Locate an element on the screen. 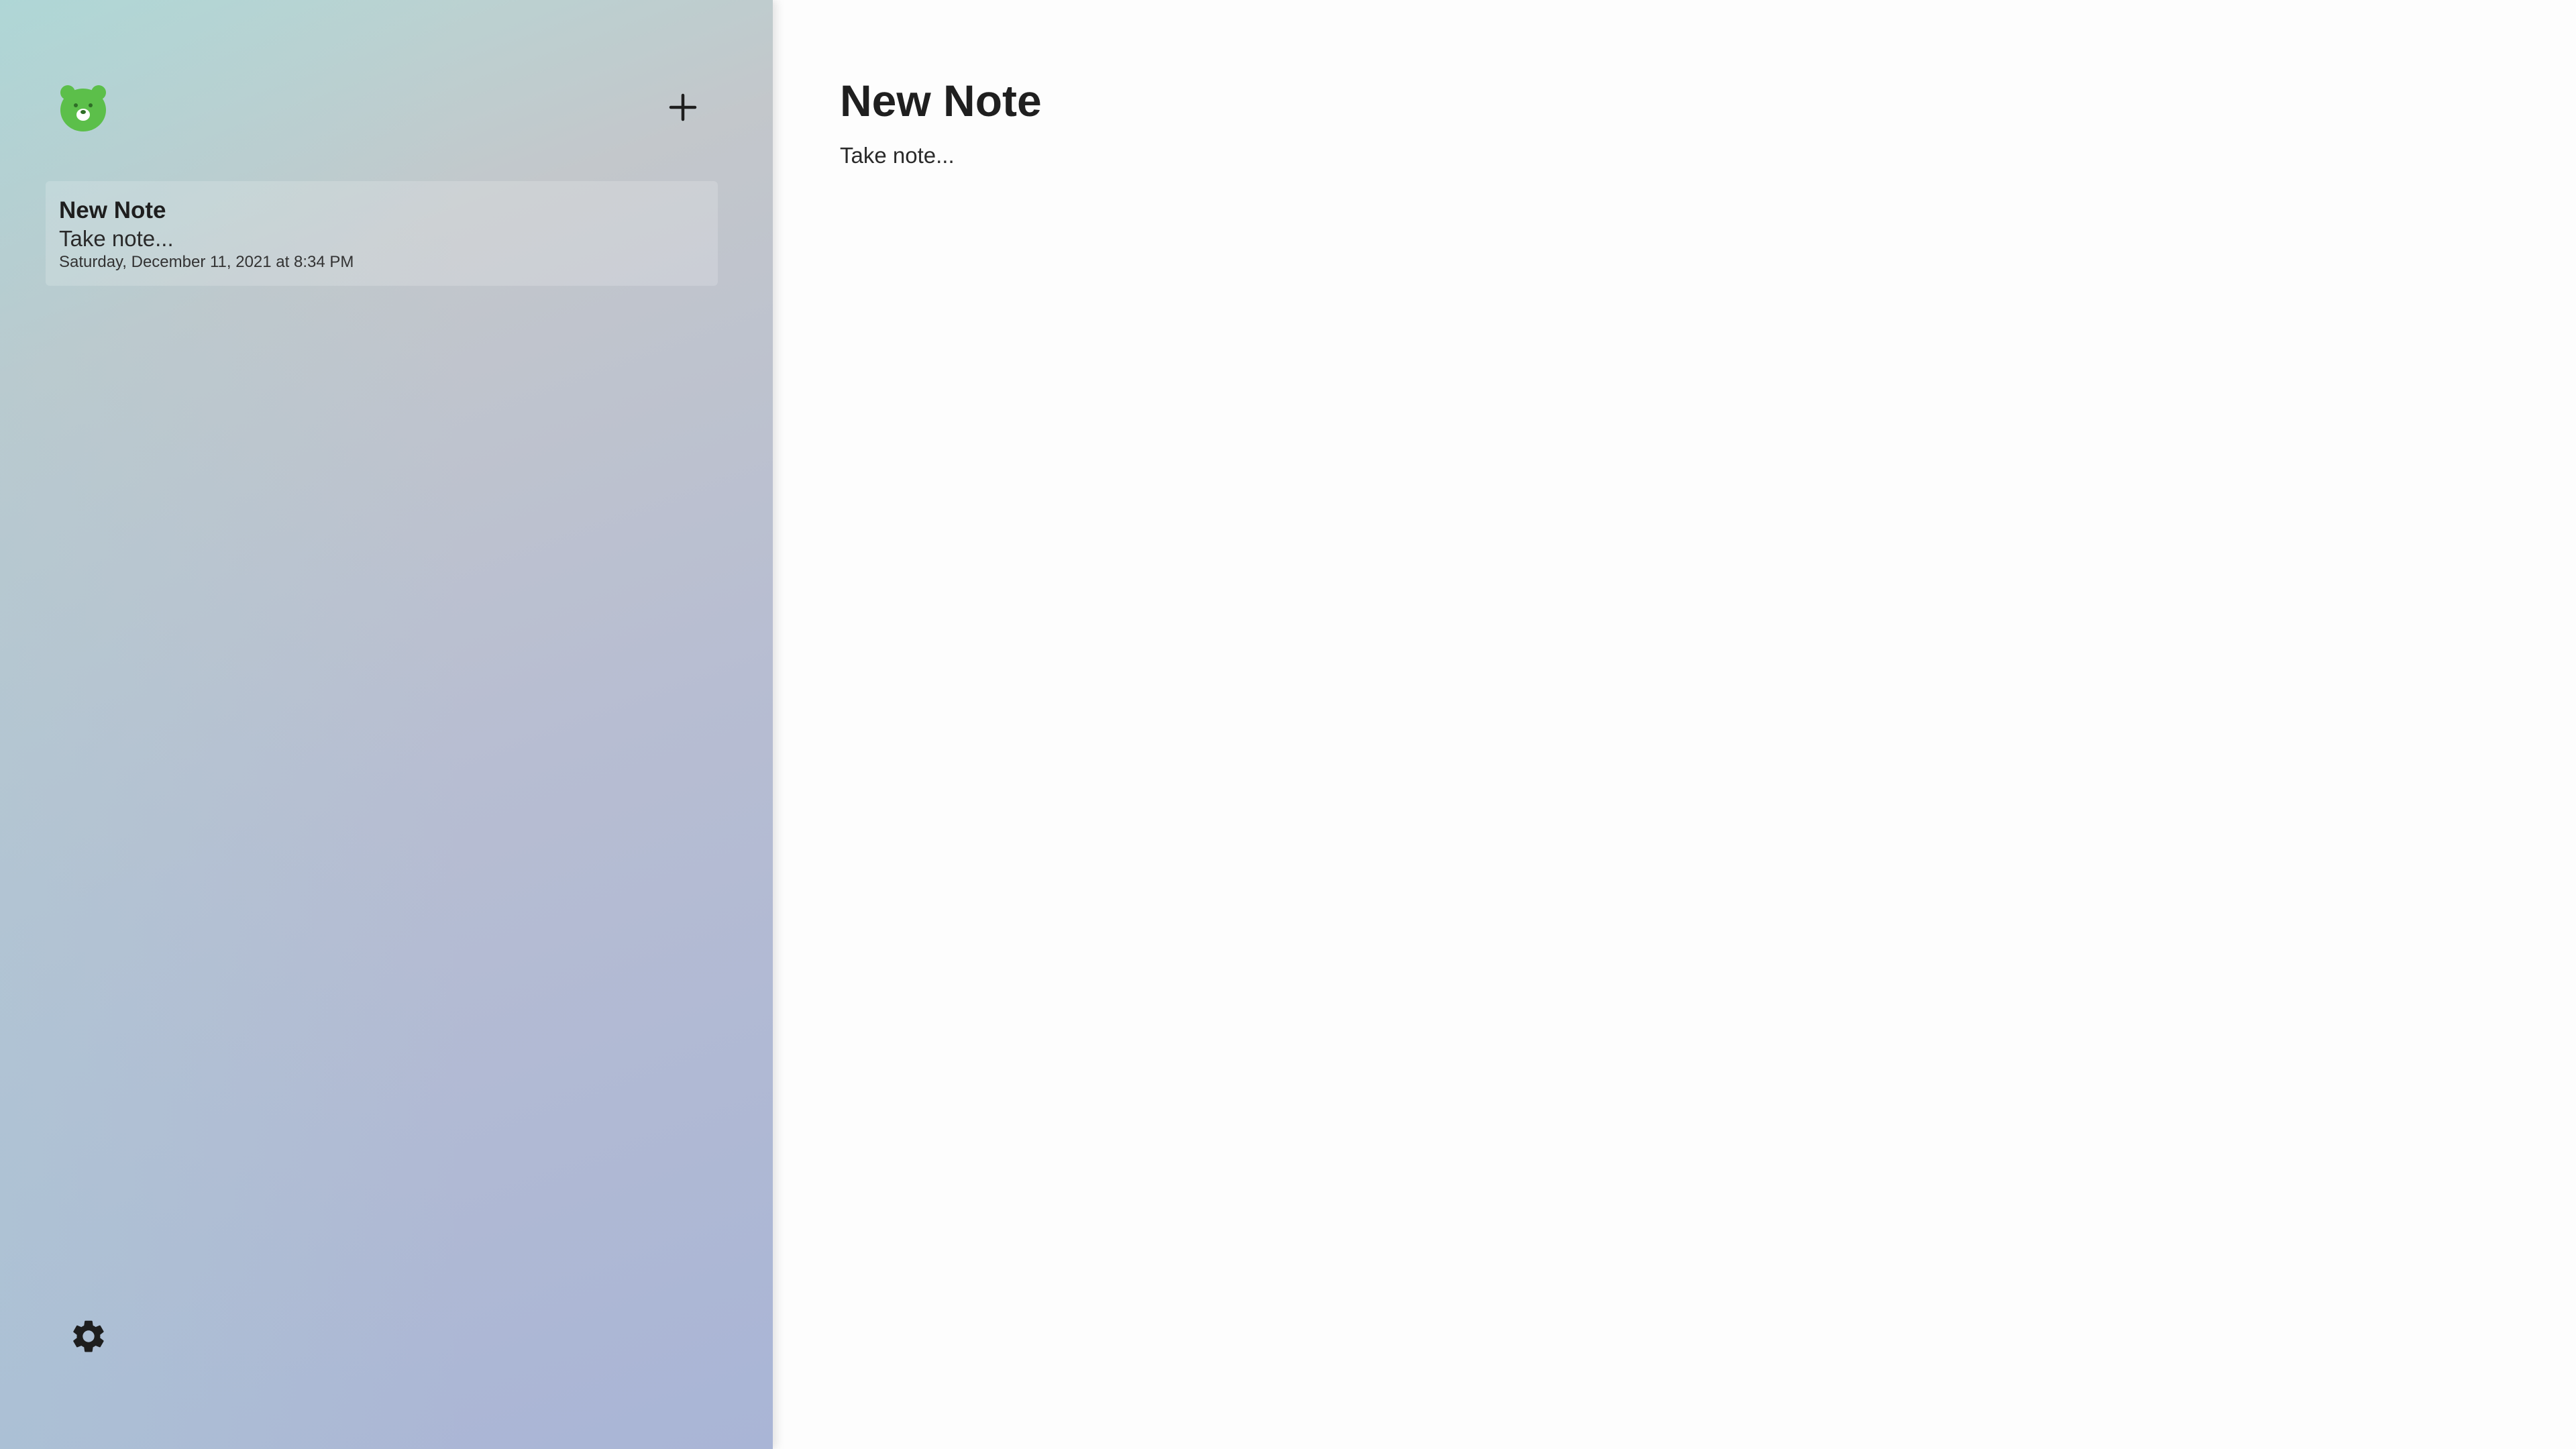 This screenshot has width=2576, height=1449. gear-icon is located at coordinates (88, 1336).